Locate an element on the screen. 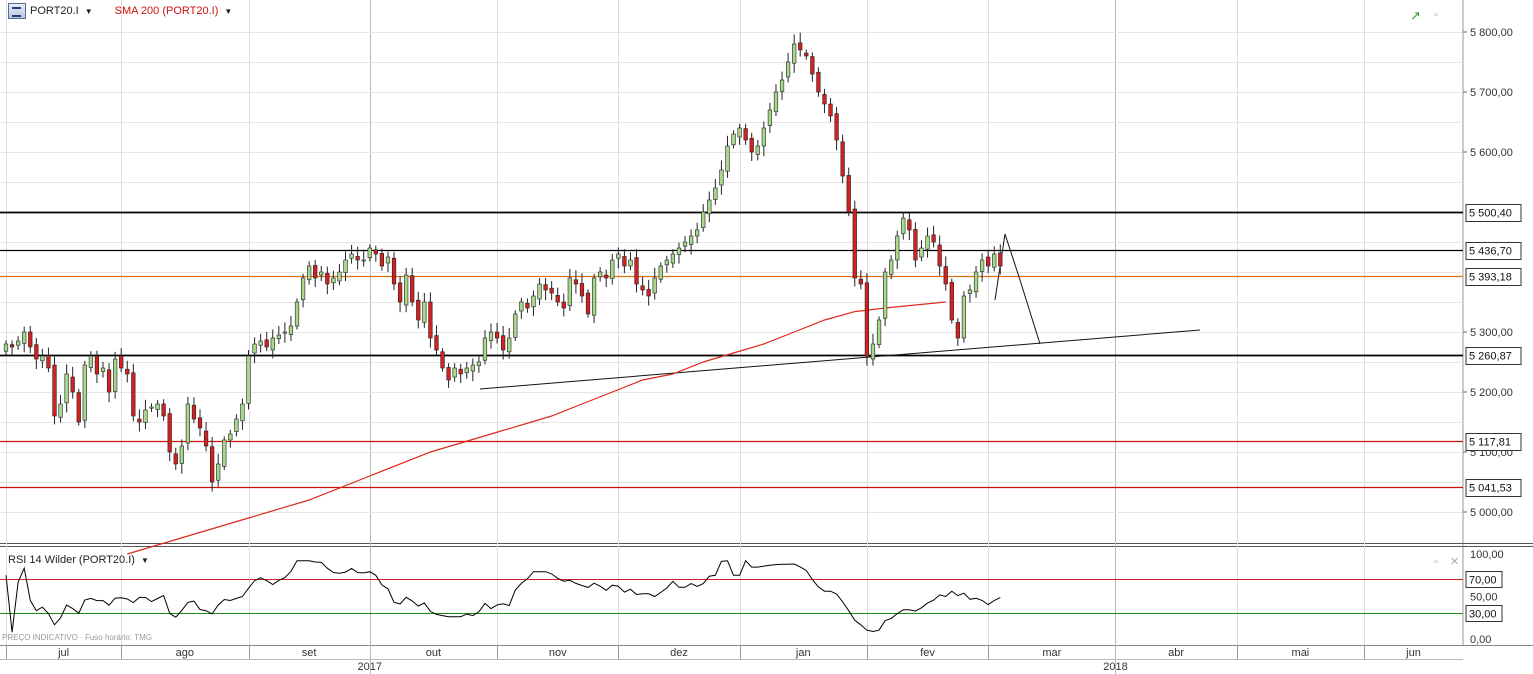 The height and width of the screenshot is (674, 1533). price-tick-label: 5 000,00 is located at coordinates (1491, 513).